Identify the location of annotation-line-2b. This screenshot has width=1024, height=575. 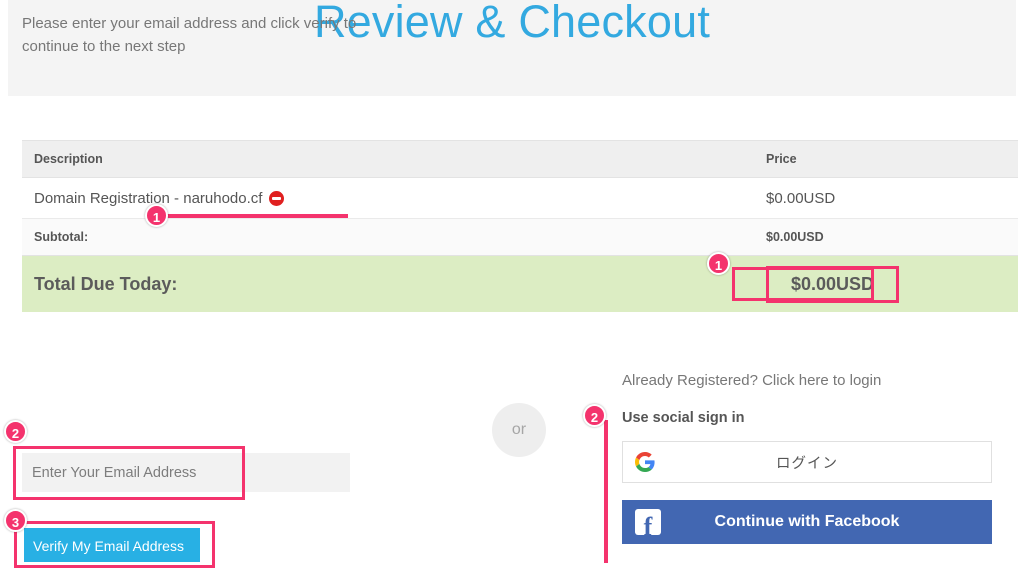
(606, 491).